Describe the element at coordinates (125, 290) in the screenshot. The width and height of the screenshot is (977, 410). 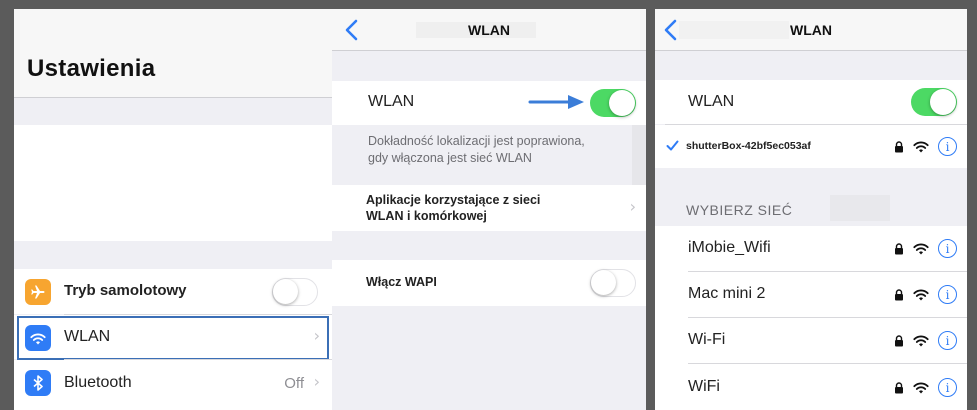
I see `airplane-label: Tryb samolotowy` at that location.